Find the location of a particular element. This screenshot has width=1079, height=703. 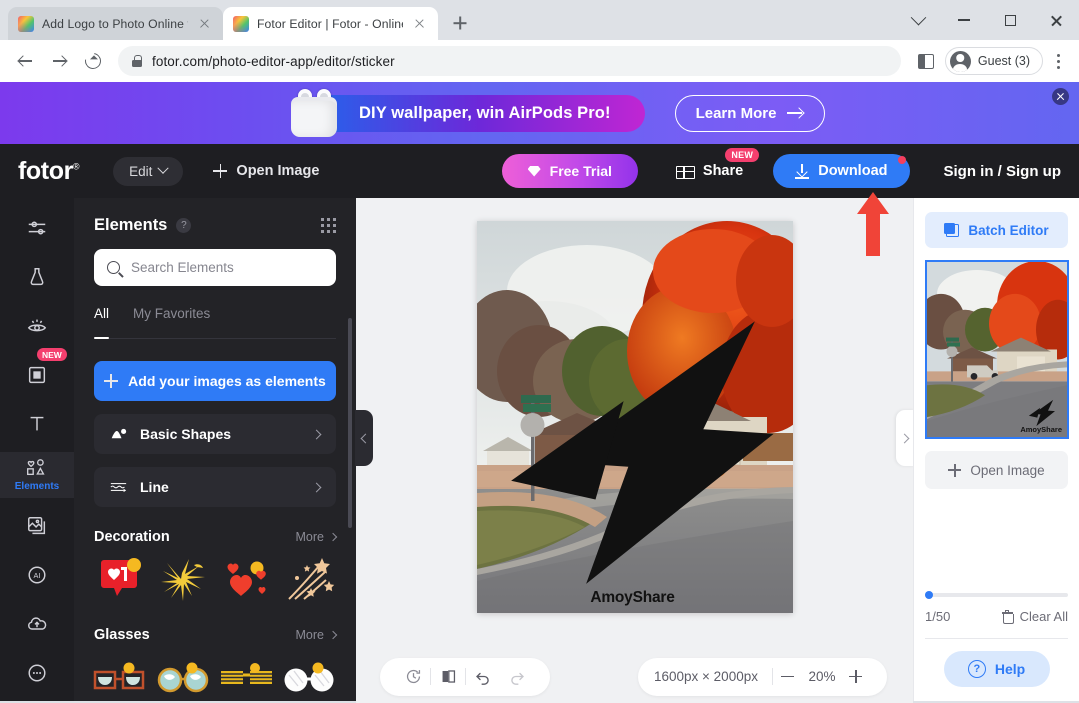

free-trial-button: Free Trial is located at coordinates (569, 171).